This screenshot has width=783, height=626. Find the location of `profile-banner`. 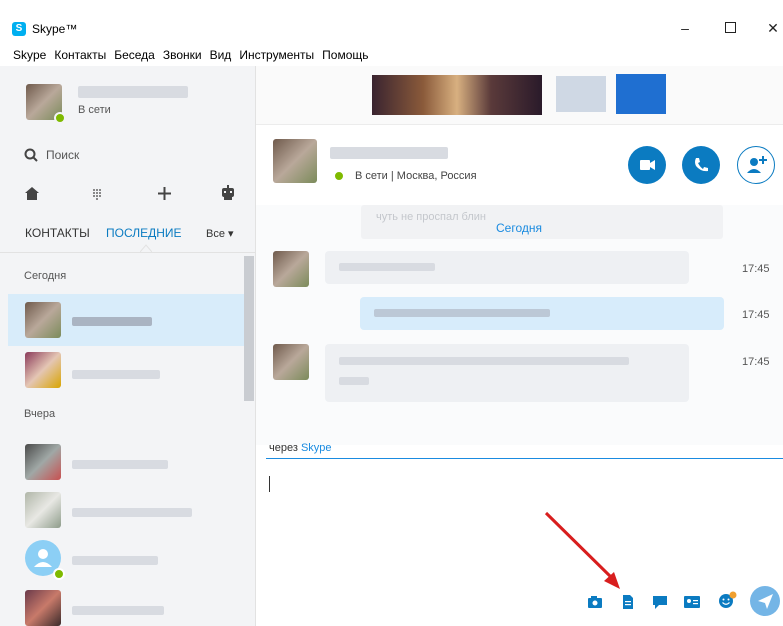

profile-banner is located at coordinates (519, 95).